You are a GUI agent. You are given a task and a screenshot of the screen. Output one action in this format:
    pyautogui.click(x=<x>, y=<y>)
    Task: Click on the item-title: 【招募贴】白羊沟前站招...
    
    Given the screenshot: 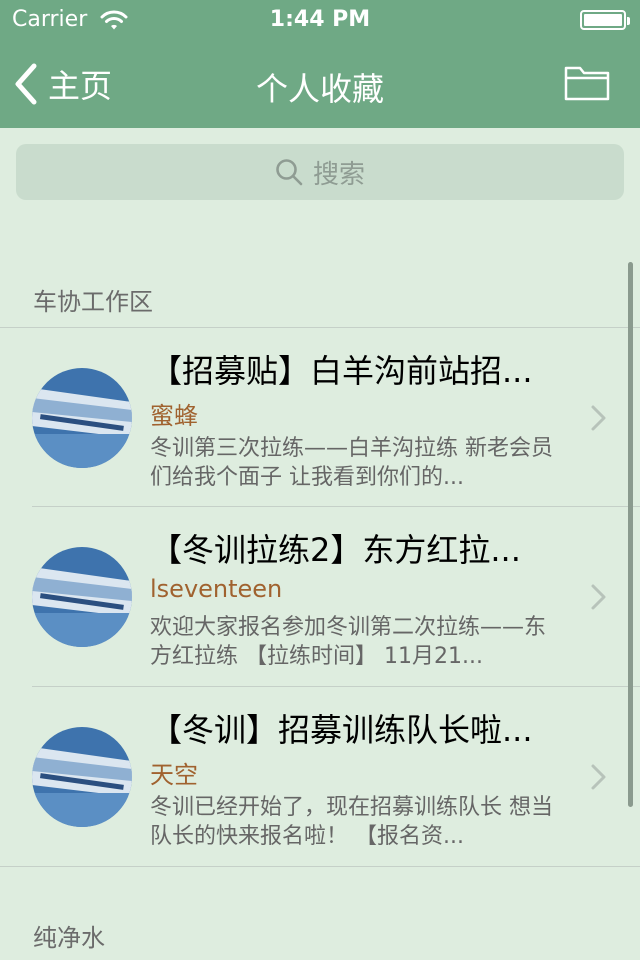 What is the action you would take?
    pyautogui.click(x=341, y=371)
    